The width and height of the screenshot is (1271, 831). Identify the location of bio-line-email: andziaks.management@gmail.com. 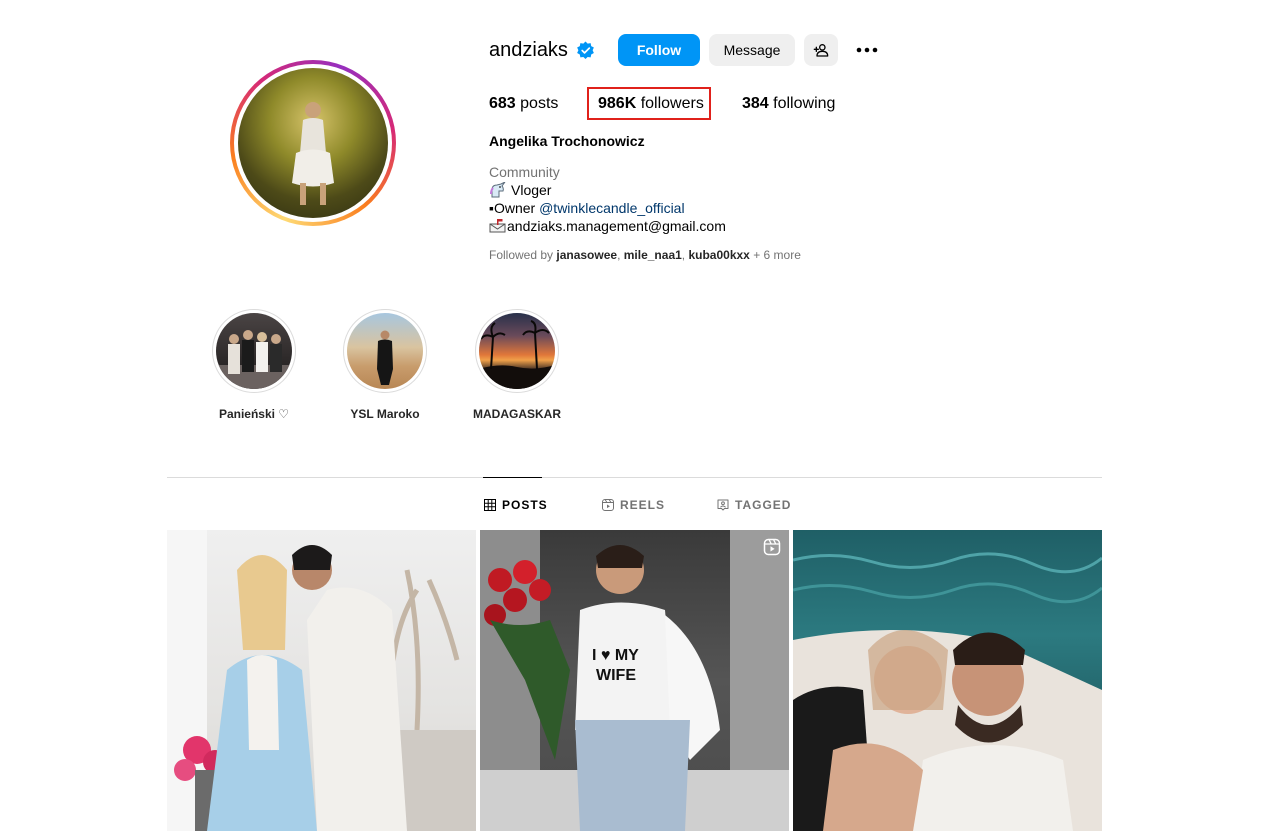
(607, 226).